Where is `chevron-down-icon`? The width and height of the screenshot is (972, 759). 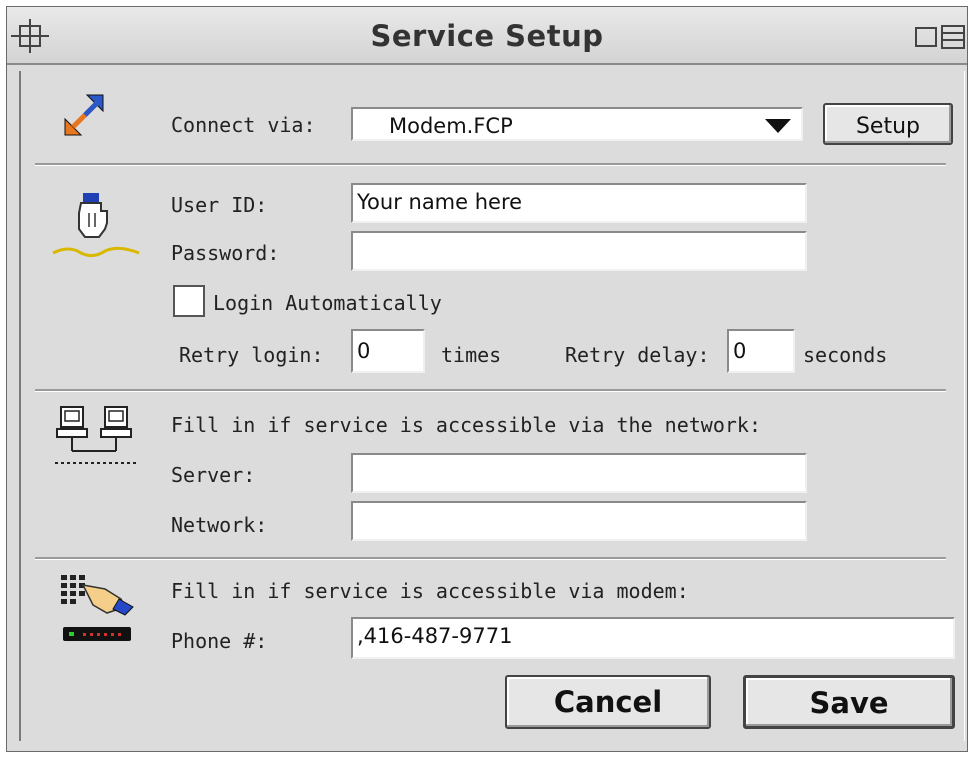 chevron-down-icon is located at coordinates (778, 126).